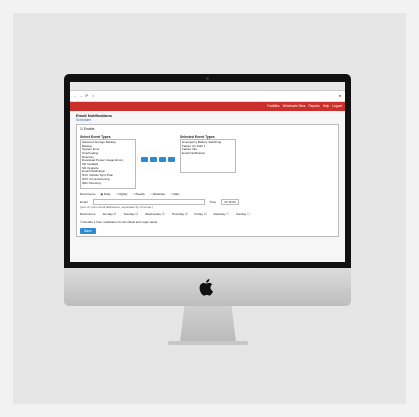  Describe the element at coordinates (207, 120) in the screenshot. I see `scheduler-link: Scheduler` at that location.